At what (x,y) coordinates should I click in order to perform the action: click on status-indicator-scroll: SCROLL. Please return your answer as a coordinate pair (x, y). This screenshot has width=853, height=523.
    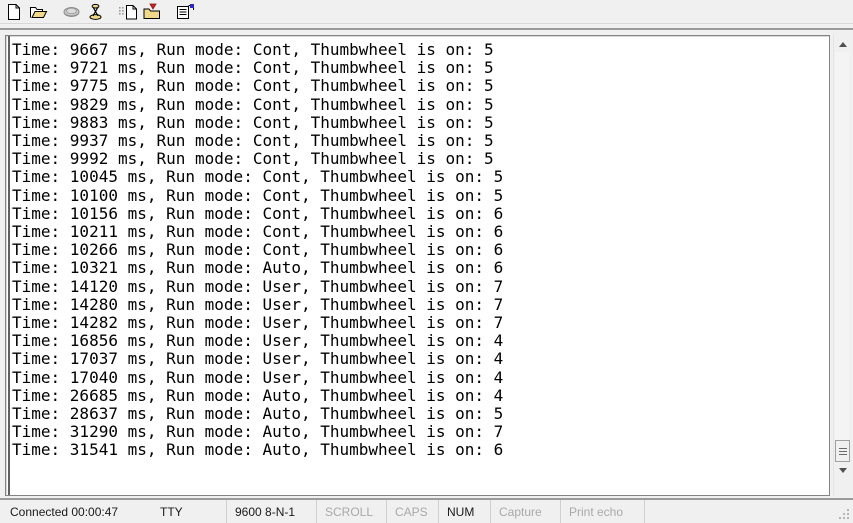
    Looking at the image, I should click on (352, 511).